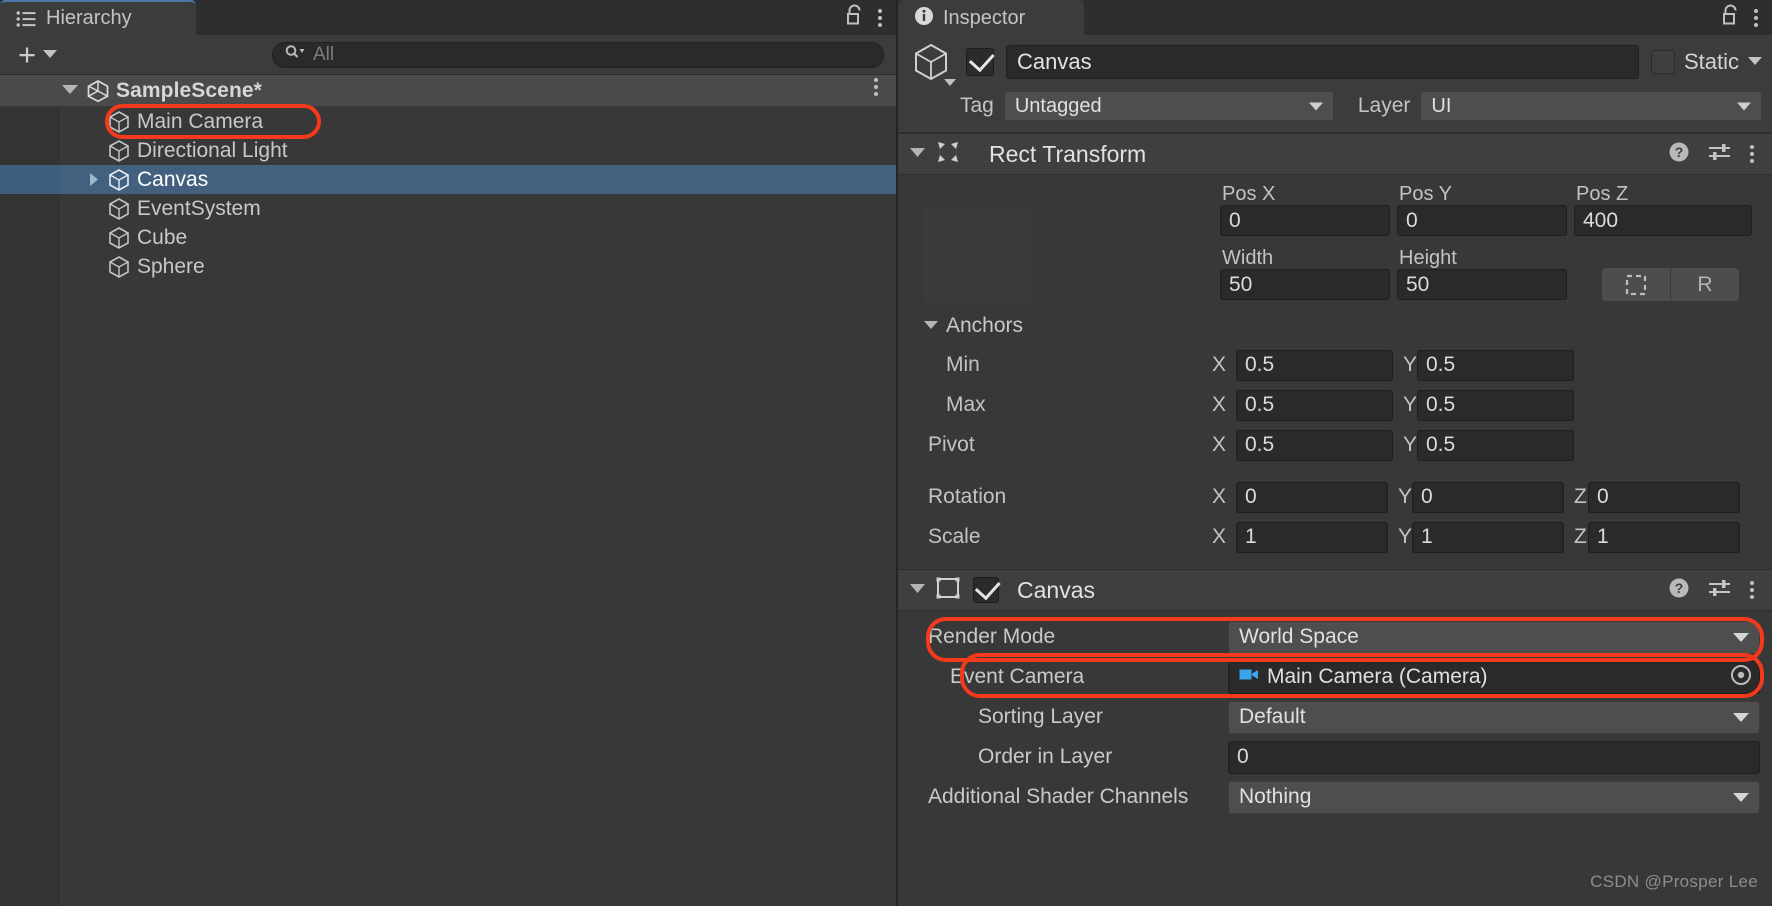  Describe the element at coordinates (448, 91) in the screenshot. I see `scene-root-row: SampleScene*` at that location.